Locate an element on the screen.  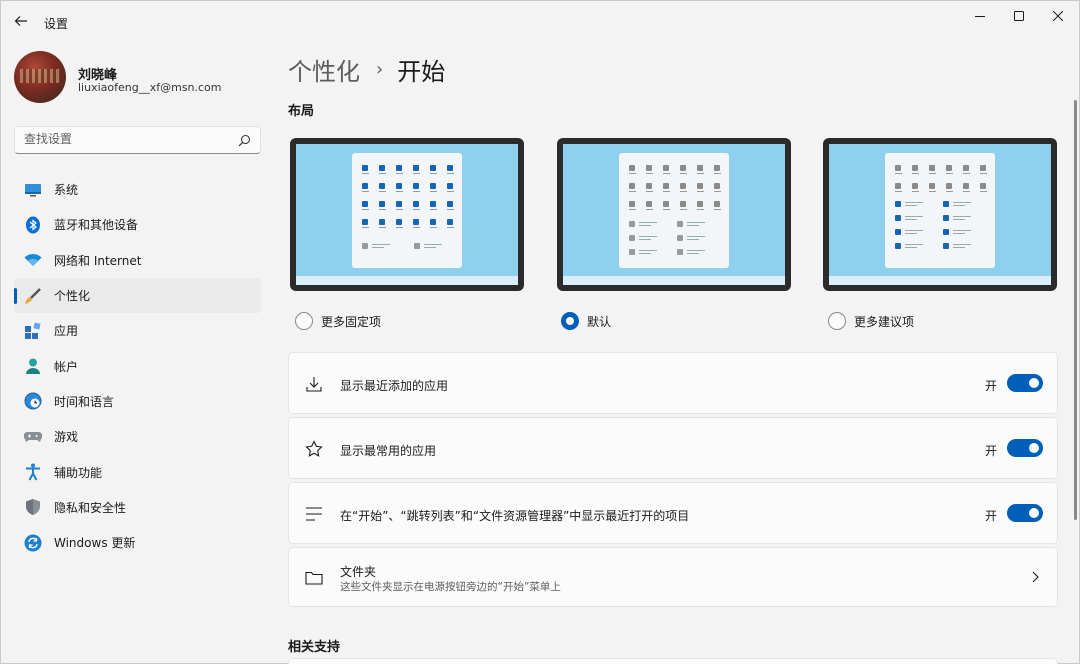
back-button is located at coordinates (21, 21).